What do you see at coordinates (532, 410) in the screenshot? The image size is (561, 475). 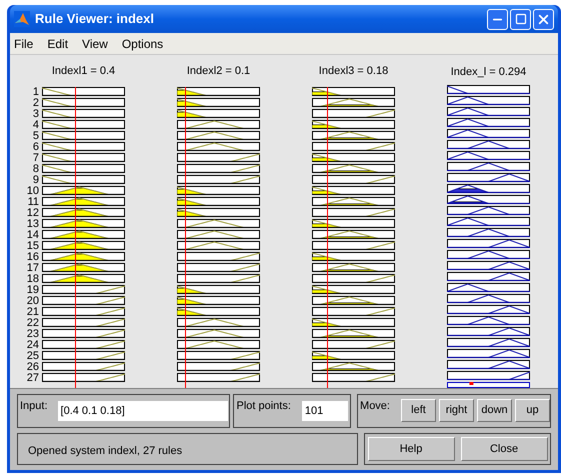 I see `move-button: up` at bounding box center [532, 410].